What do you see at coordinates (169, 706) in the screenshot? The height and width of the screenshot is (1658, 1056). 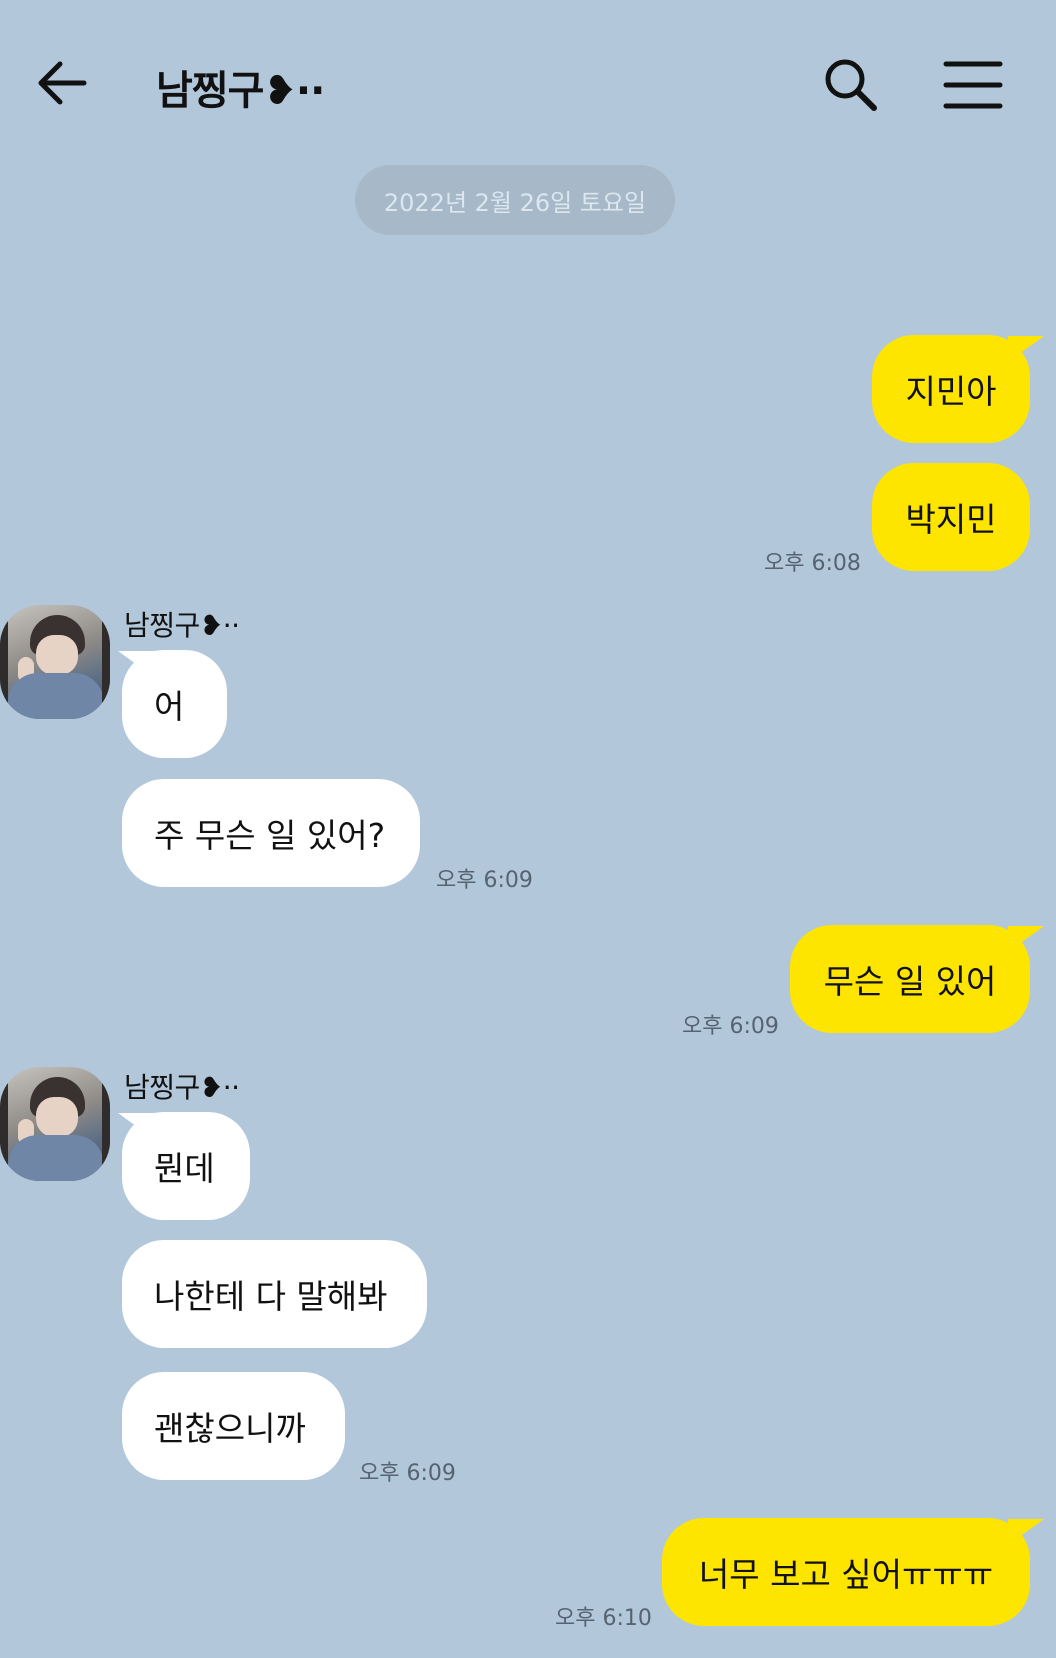 I see `message-text: 어` at bounding box center [169, 706].